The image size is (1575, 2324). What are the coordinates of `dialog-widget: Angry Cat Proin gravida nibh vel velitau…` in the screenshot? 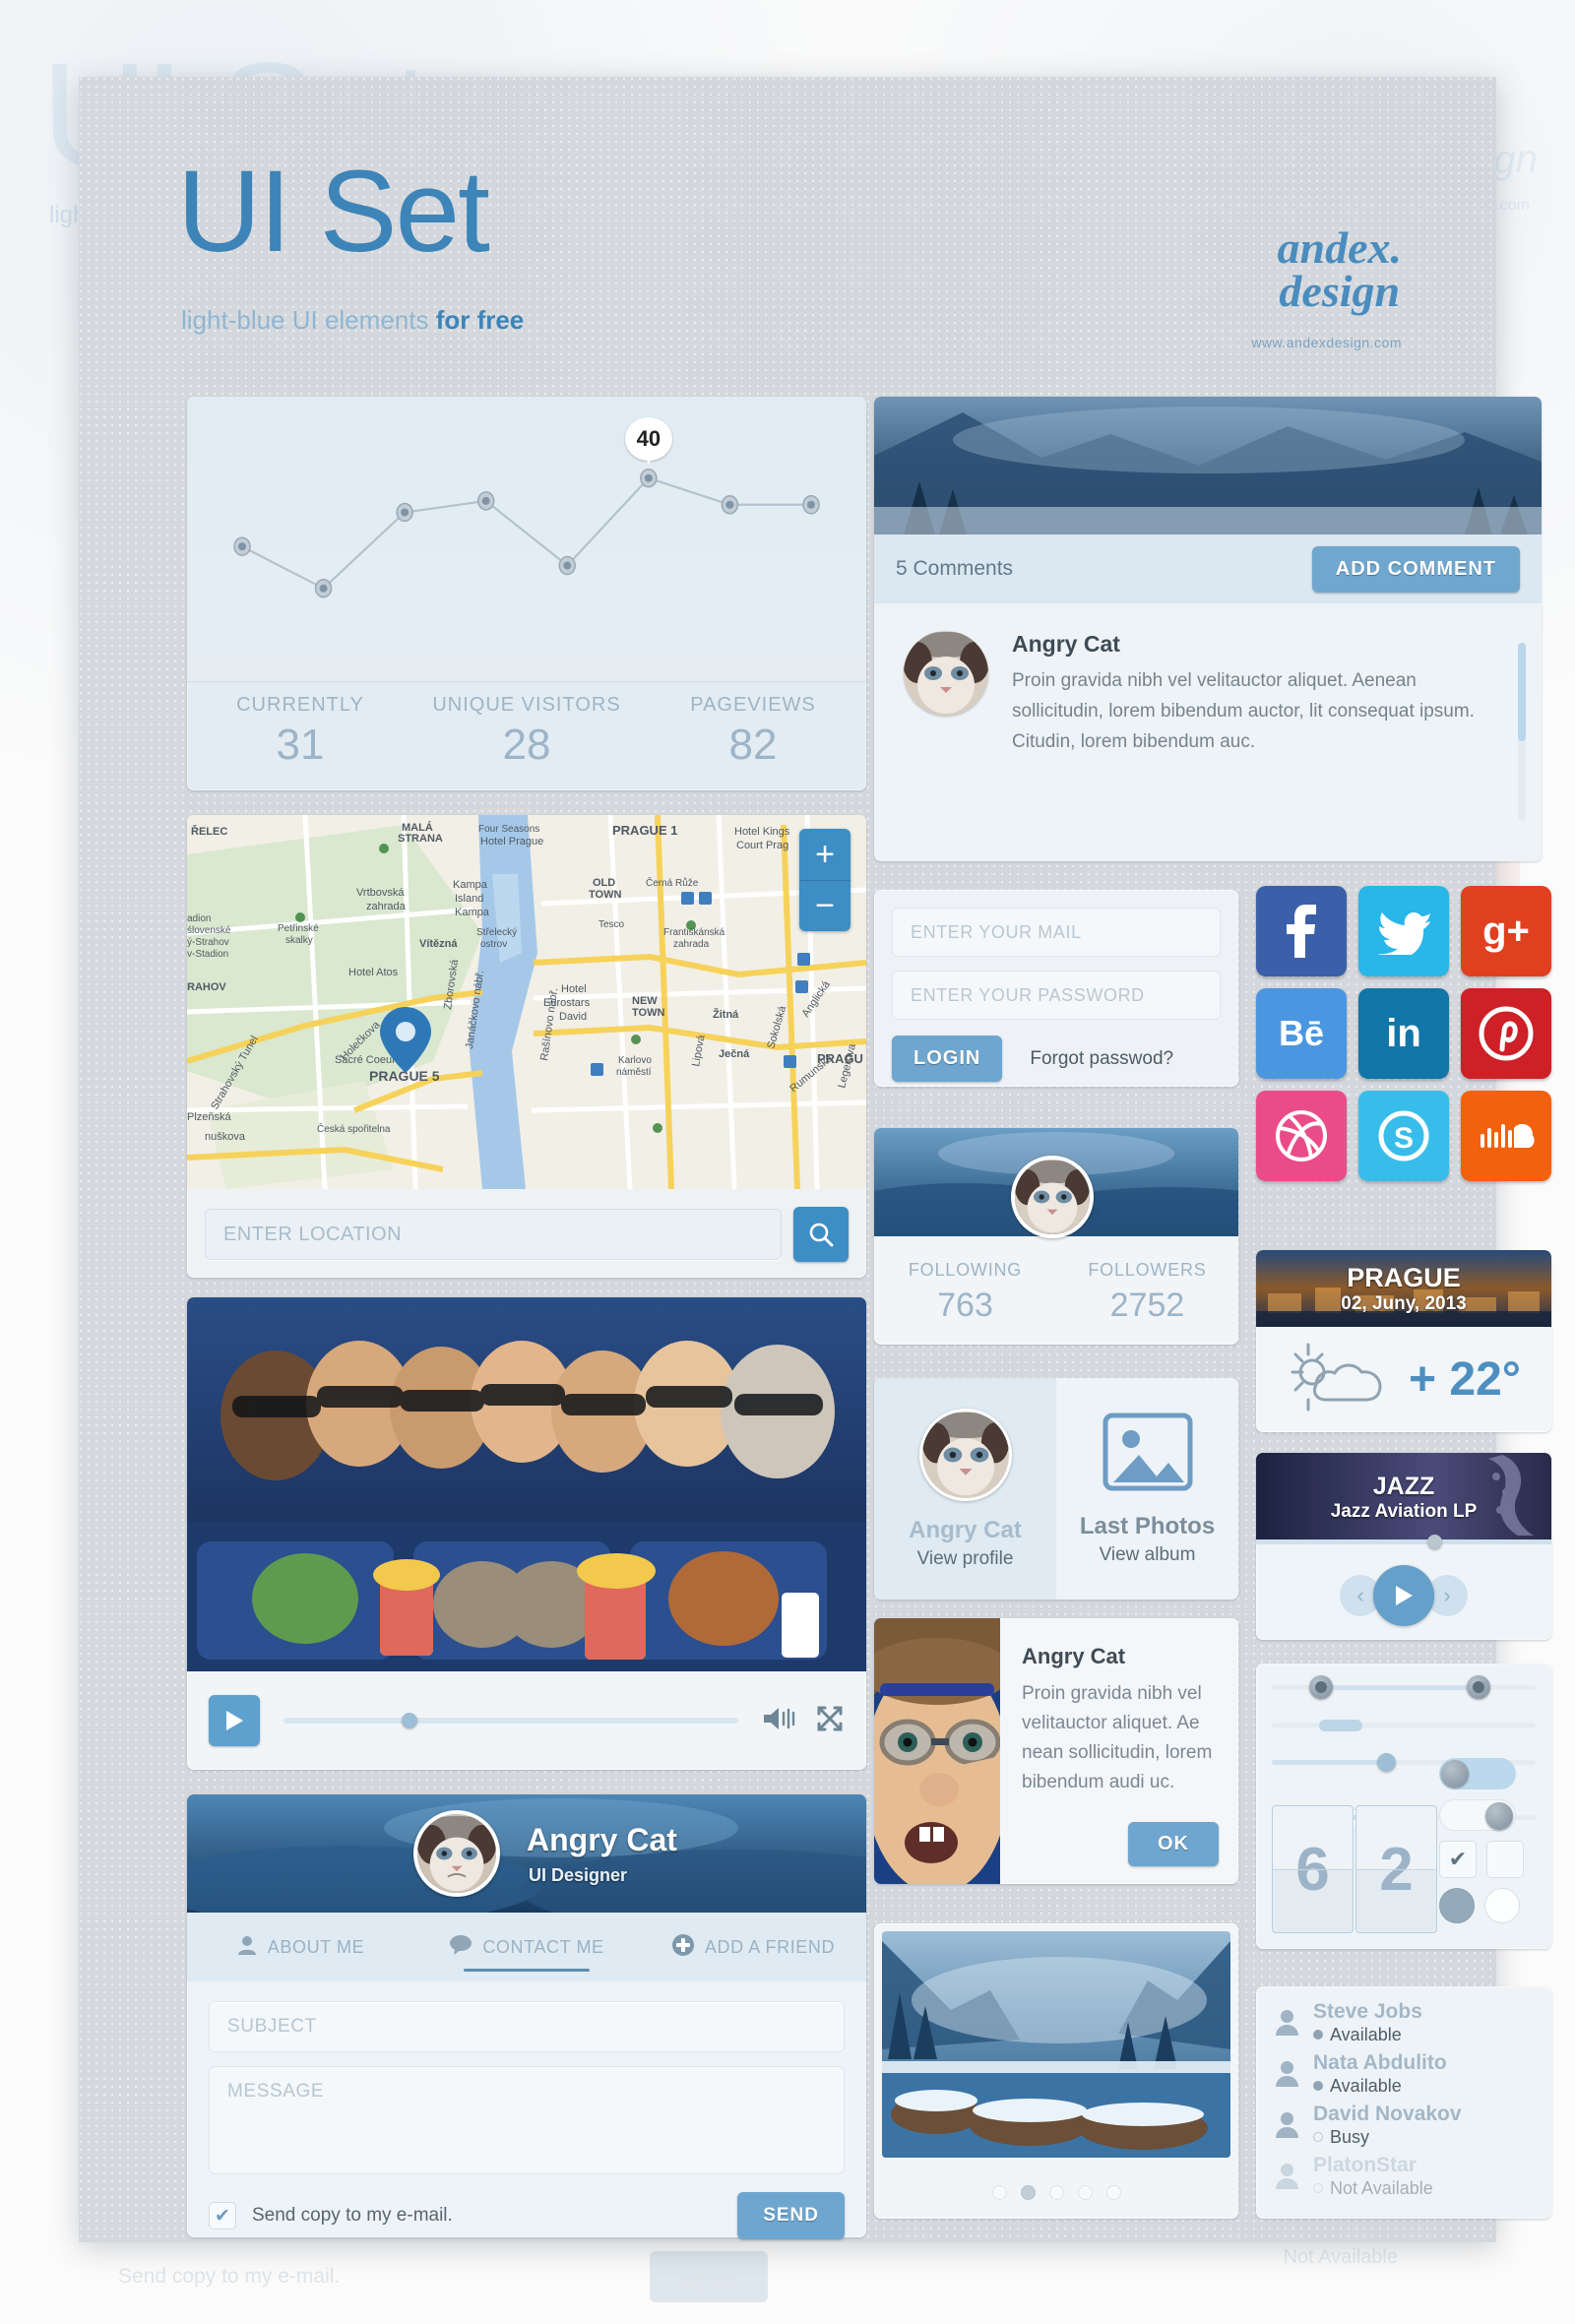 It's located at (1056, 1751).